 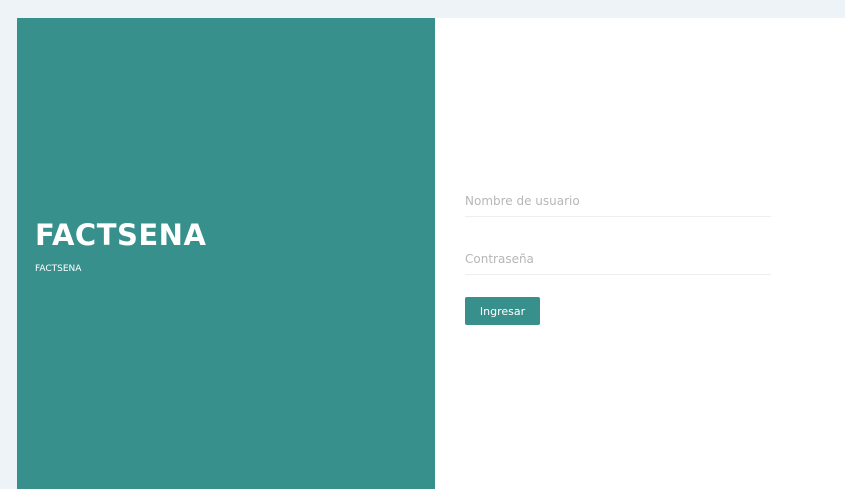 I want to click on brand-title: FACTSENA, so click(x=121, y=235).